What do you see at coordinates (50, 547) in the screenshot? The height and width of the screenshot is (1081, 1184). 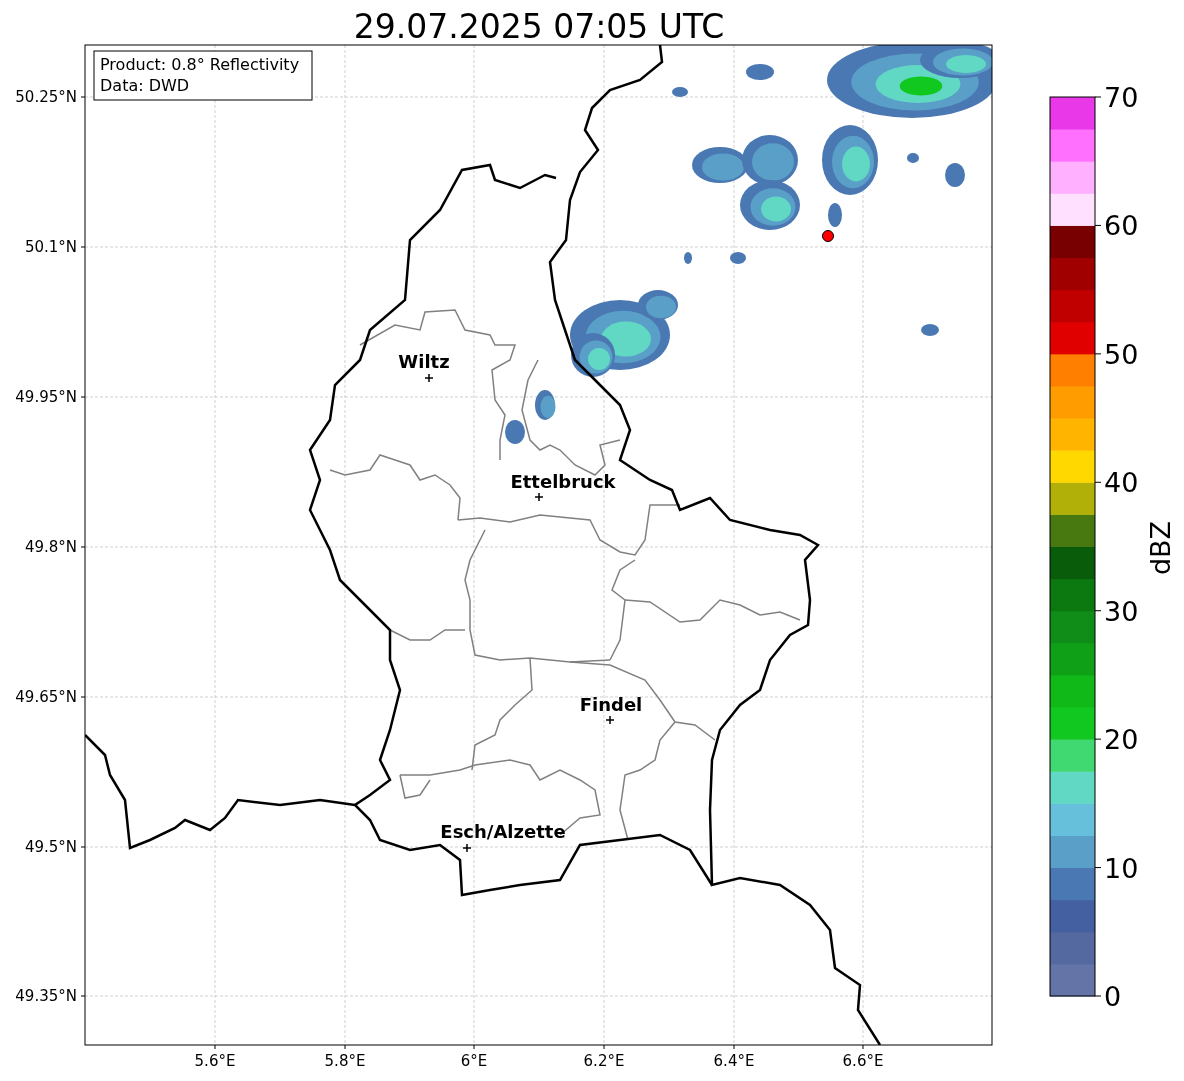 I see `axis-tick-label: 49.8°N` at bounding box center [50, 547].